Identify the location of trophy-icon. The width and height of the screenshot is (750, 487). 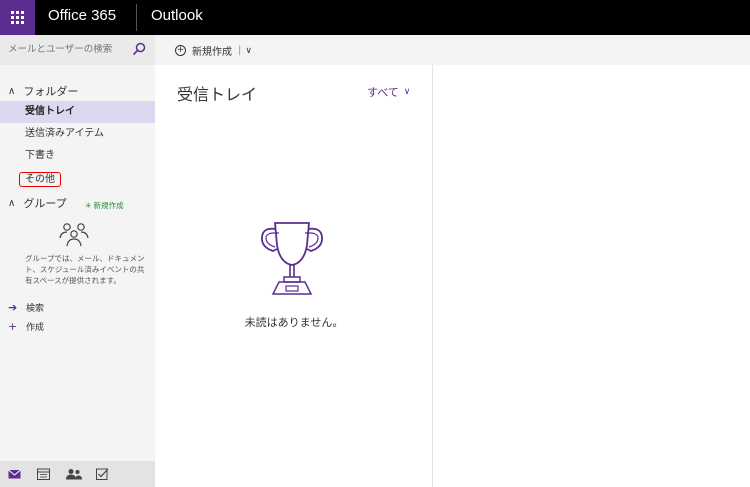
(292, 258).